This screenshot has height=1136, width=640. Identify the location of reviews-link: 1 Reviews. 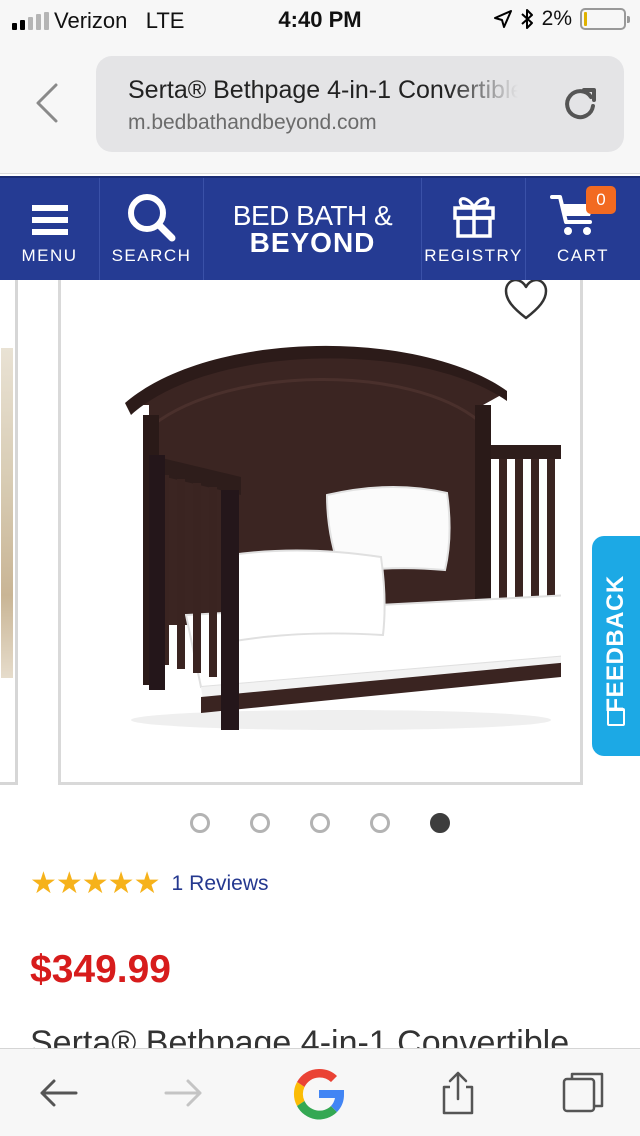
(219, 884).